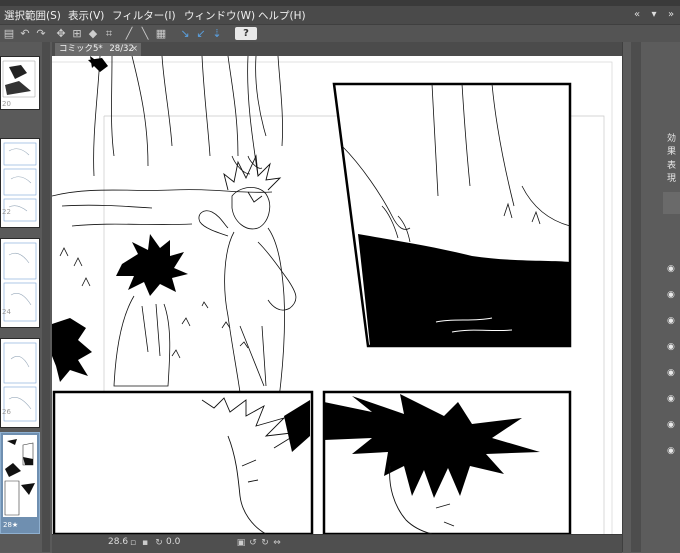 This screenshot has height=553, width=680. What do you see at coordinates (145, 543) in the screenshot?
I see `zoom-in-icon: ▪` at bounding box center [145, 543].